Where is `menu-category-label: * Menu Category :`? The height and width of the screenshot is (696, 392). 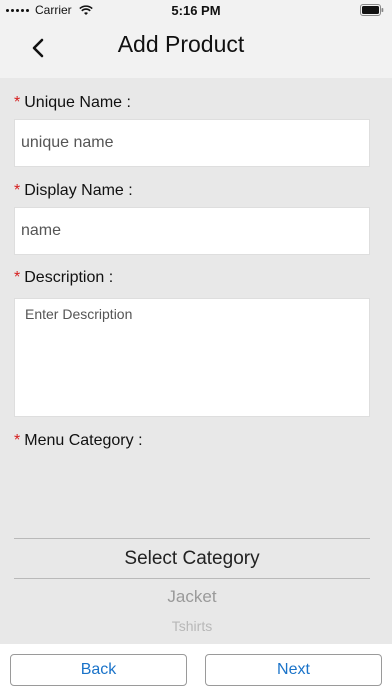 menu-category-label: * Menu Category : is located at coordinates (78, 441).